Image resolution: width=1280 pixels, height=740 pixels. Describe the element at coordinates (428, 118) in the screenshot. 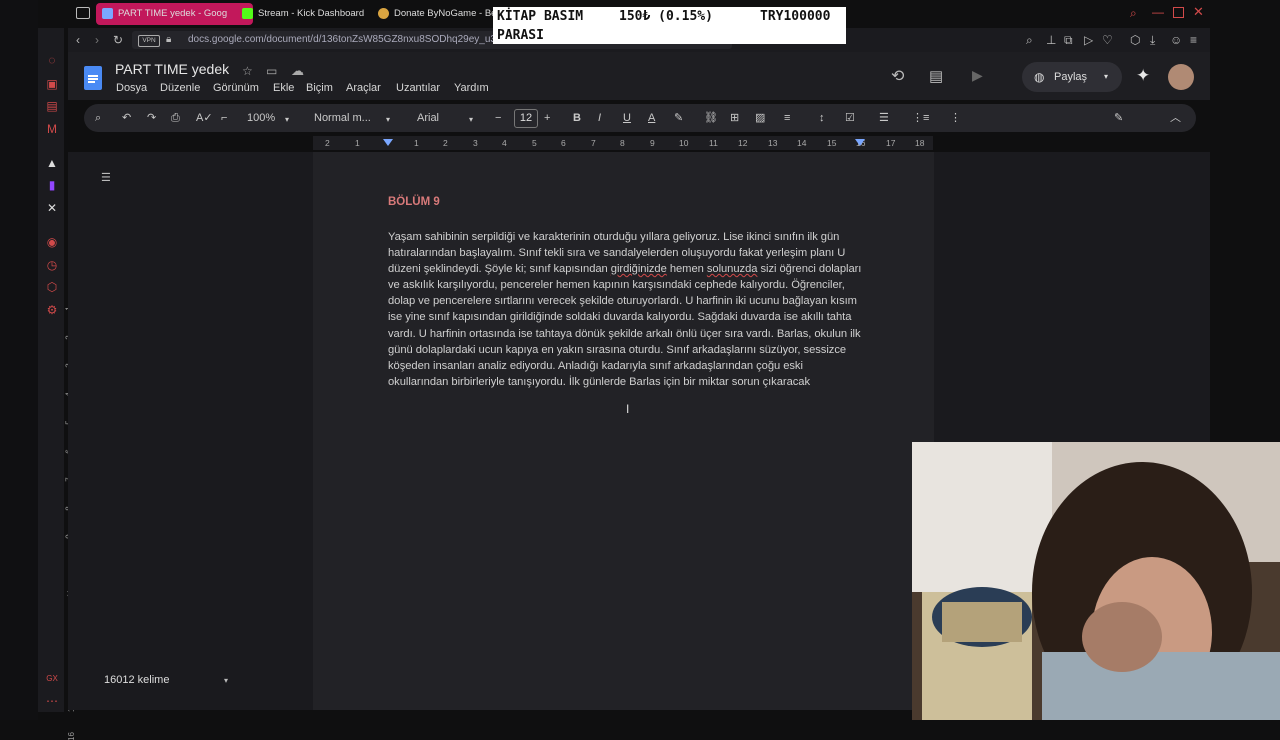

I see `font-select: Arial` at that location.